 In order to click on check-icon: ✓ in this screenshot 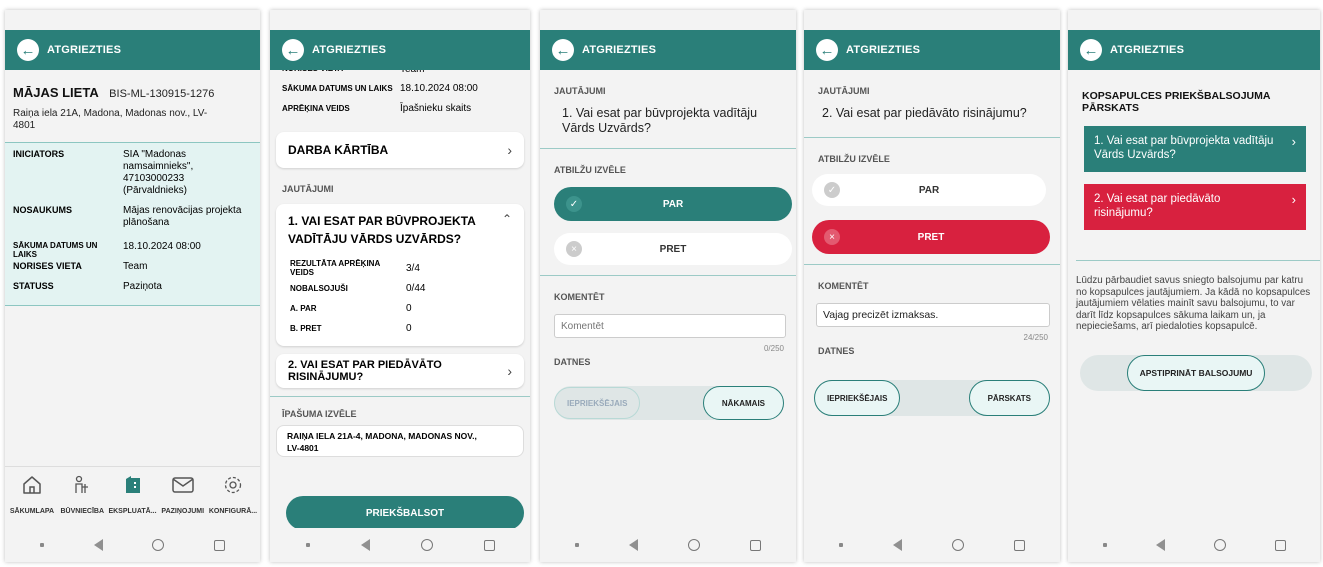, I will do `click(574, 204)`.